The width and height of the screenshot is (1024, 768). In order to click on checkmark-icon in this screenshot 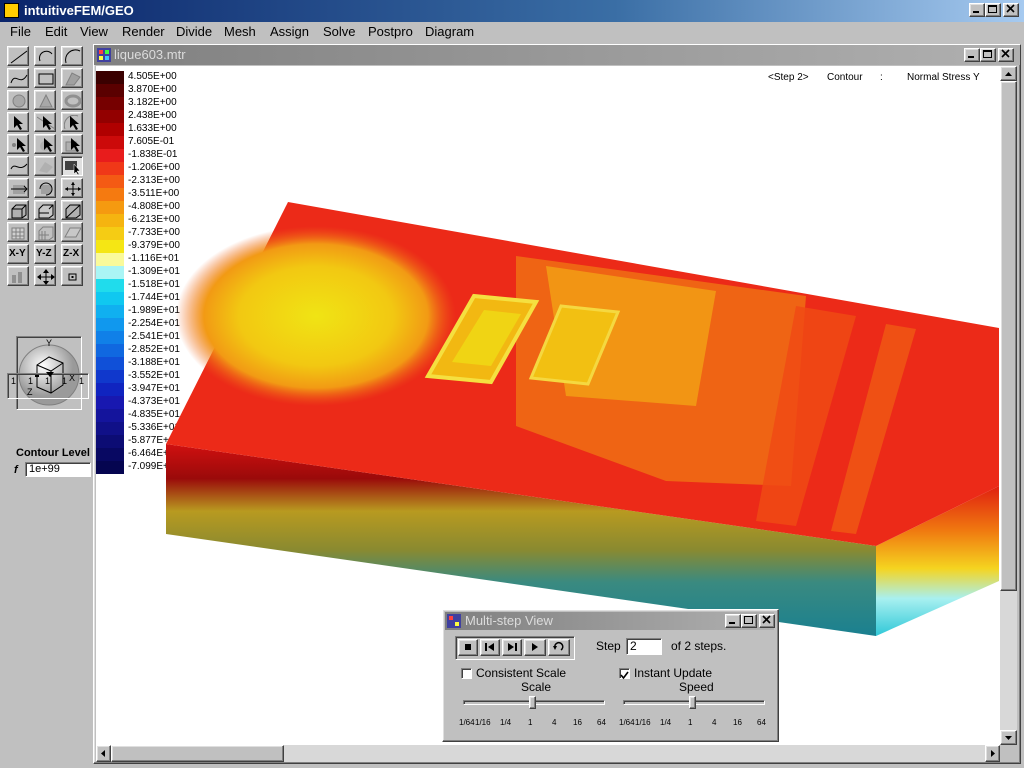, I will do `click(624, 675)`.